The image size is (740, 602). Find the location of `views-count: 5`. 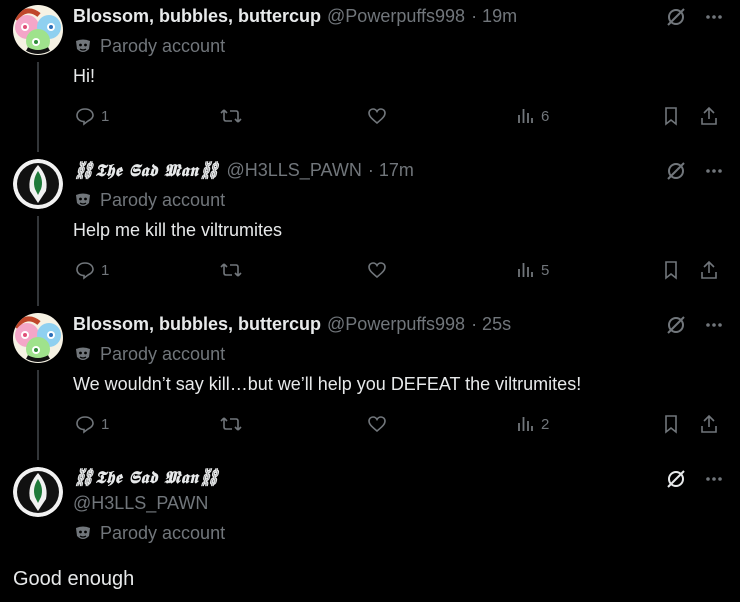

views-count: 5 is located at coordinates (545, 270).